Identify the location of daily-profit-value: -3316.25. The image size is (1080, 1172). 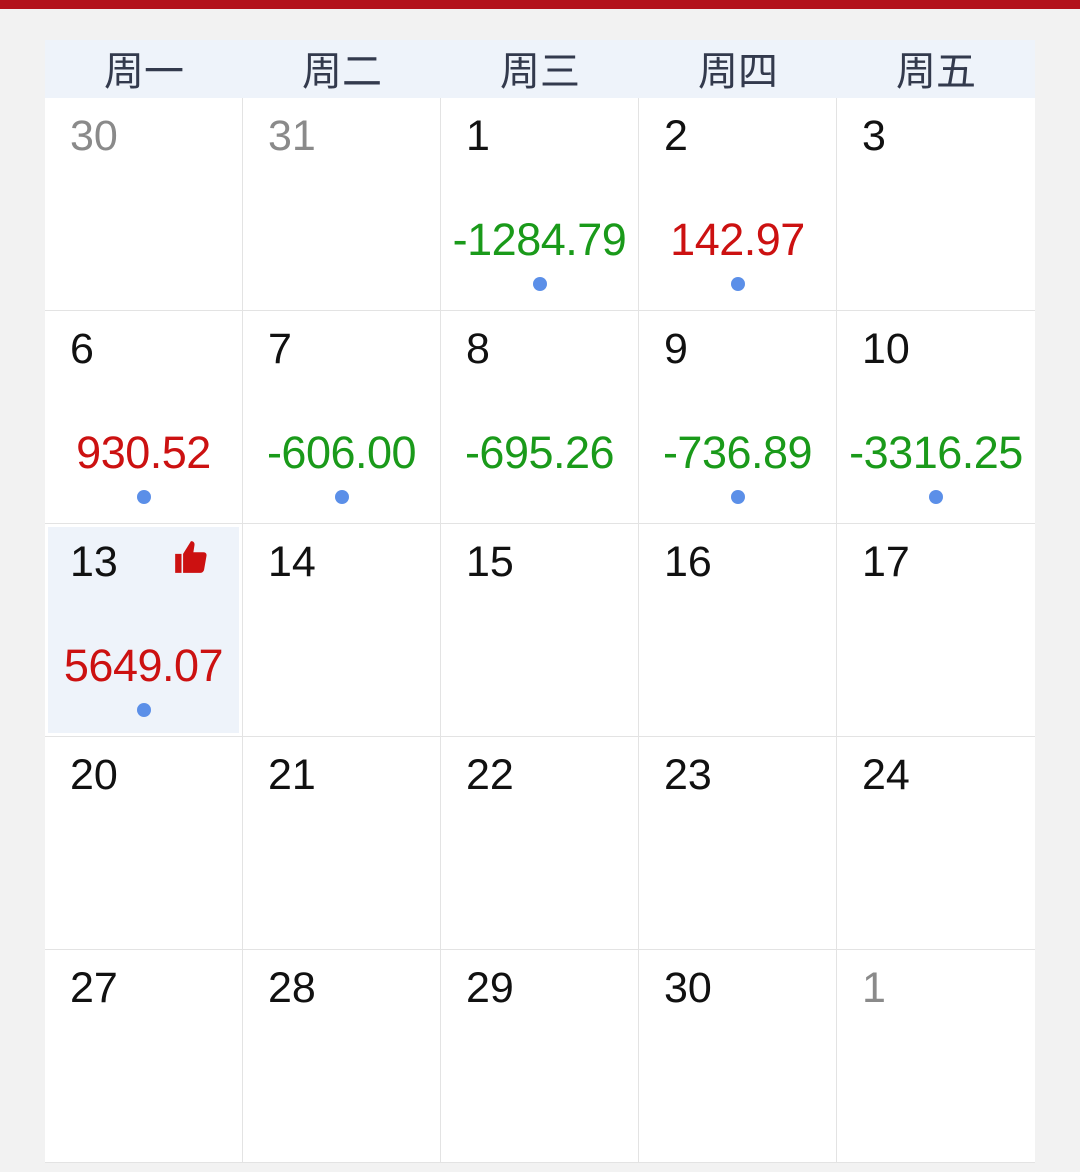
(936, 452).